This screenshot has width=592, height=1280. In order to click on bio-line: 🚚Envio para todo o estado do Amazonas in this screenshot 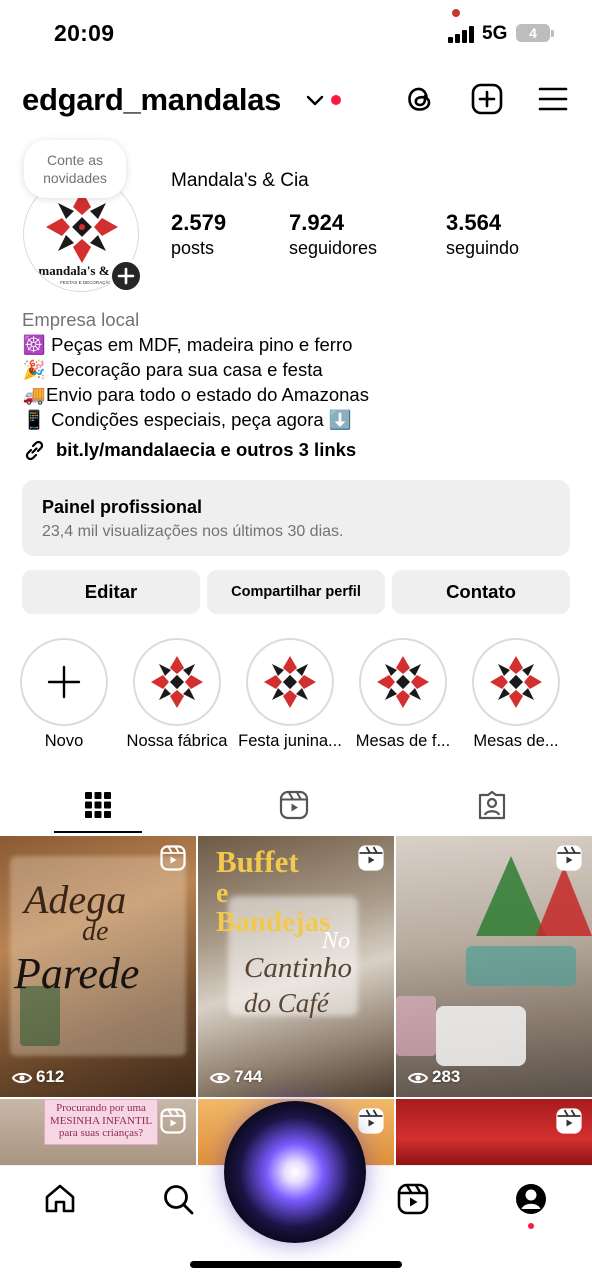, I will do `click(302, 394)`.